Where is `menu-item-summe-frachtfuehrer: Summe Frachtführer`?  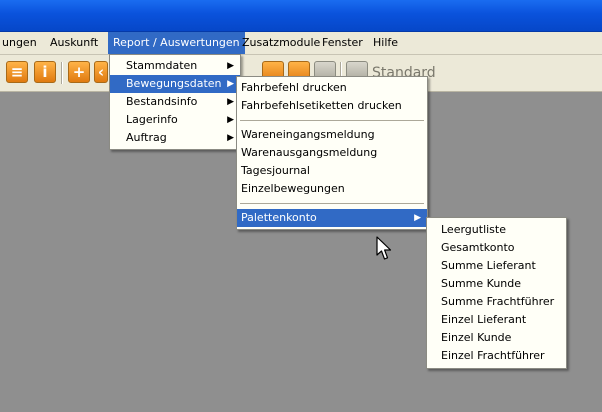 menu-item-summe-frachtfuehrer: Summe Frachtführer is located at coordinates (496, 302).